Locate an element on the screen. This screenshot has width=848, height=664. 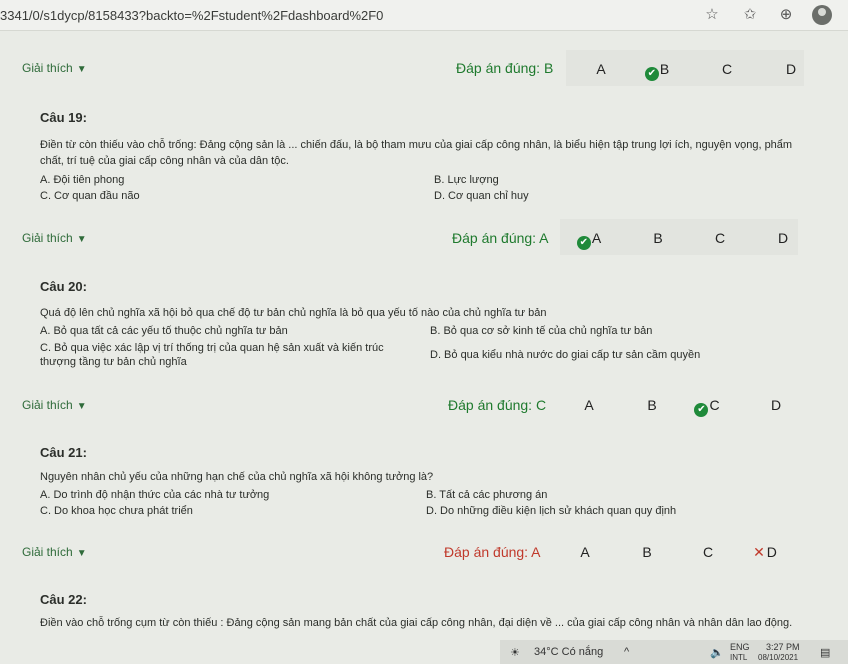
option-a-correct: ✔ A is located at coordinates (589, 240).